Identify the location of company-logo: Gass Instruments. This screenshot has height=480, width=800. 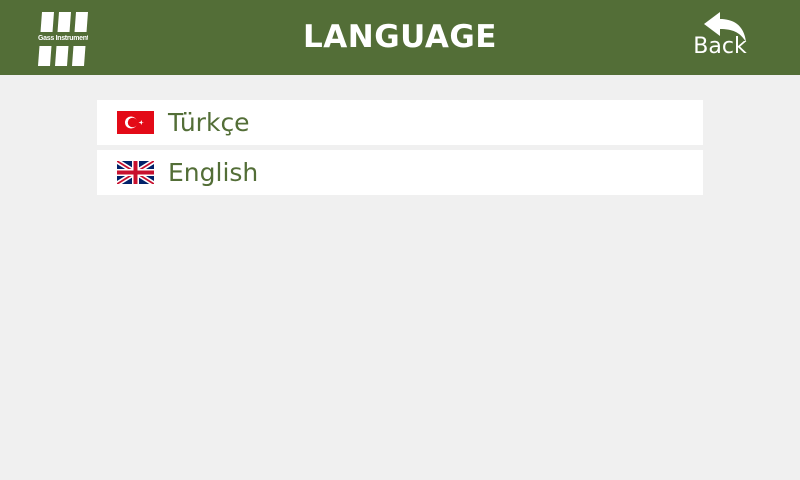
(63, 39).